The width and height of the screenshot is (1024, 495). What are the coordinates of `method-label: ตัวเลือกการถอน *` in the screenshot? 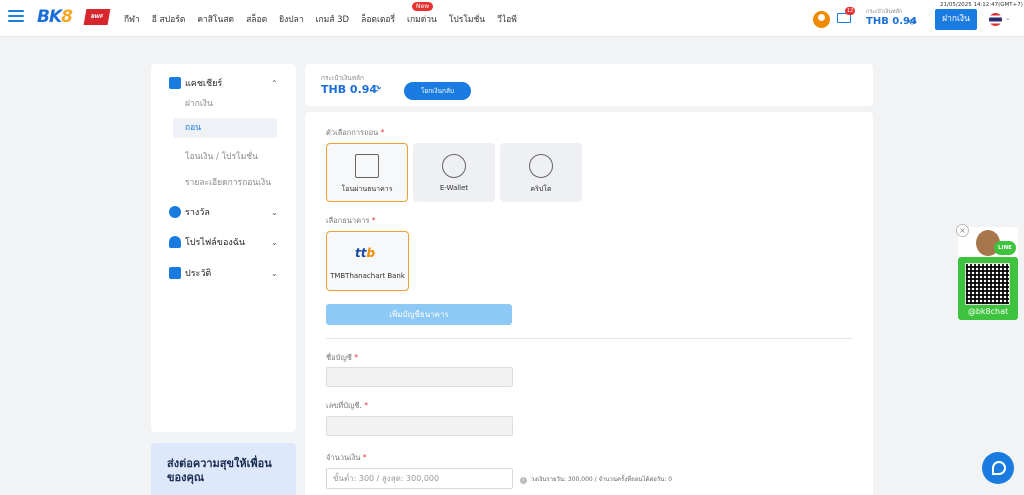 It's located at (355, 132).